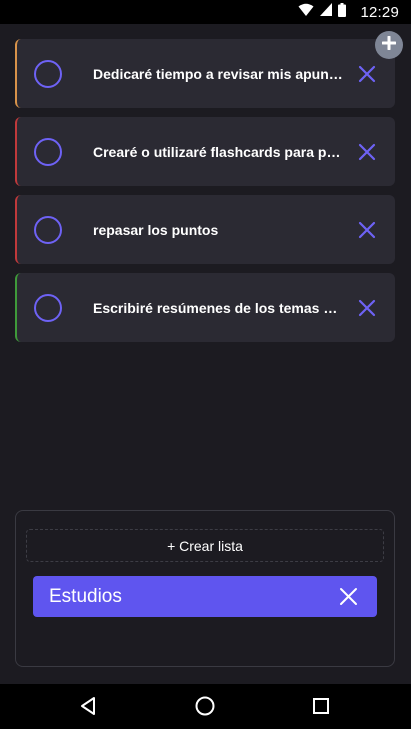  I want to click on signal-icon, so click(326, 12).